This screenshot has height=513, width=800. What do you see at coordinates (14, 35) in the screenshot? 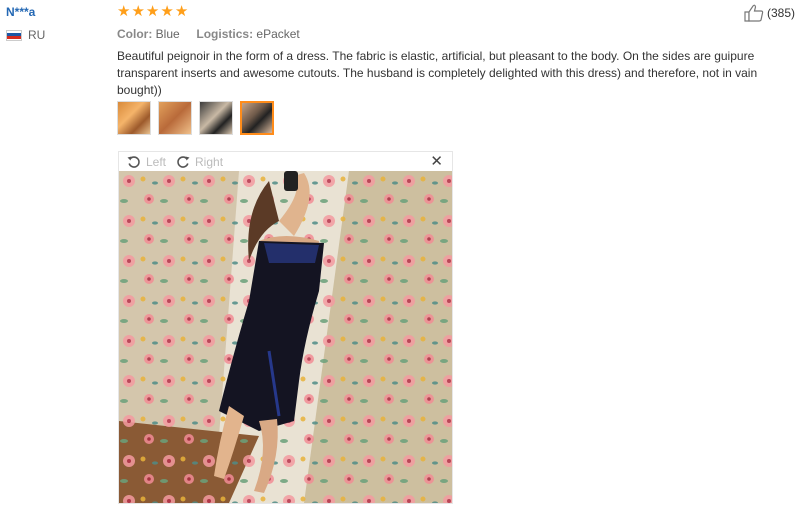
I see `russia-flag-icon` at bounding box center [14, 35].